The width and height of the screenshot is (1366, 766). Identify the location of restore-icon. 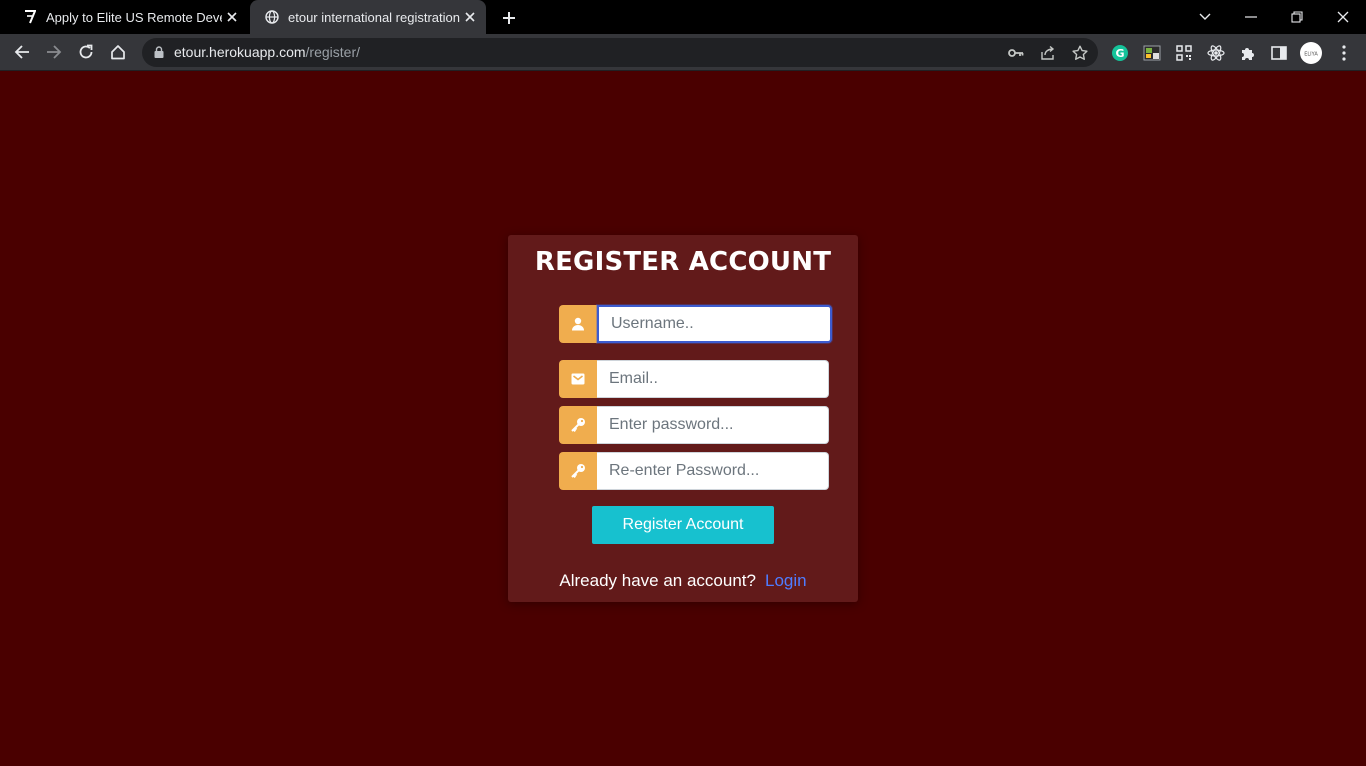
(1297, 17).